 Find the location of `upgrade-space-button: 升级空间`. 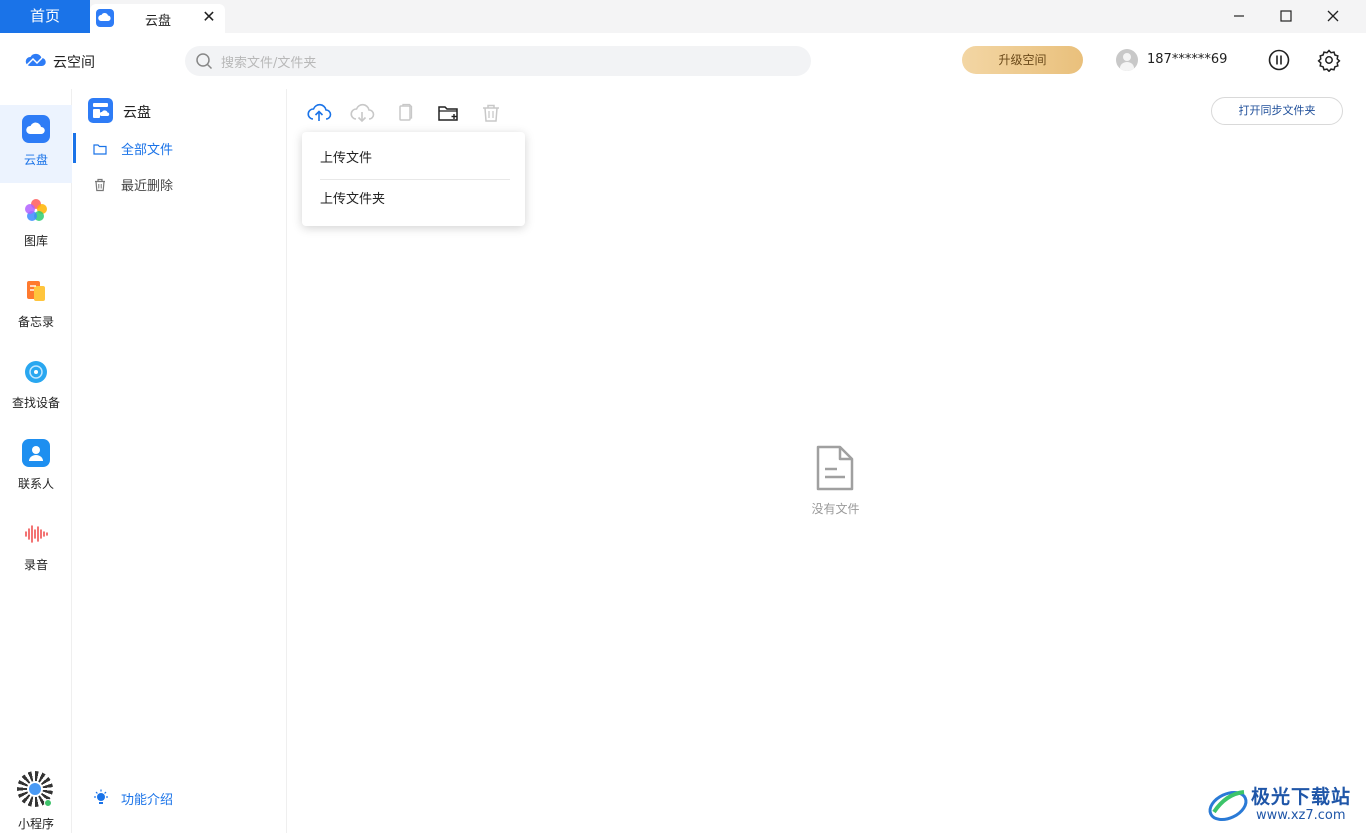

upgrade-space-button: 升级空间 is located at coordinates (1022, 60).